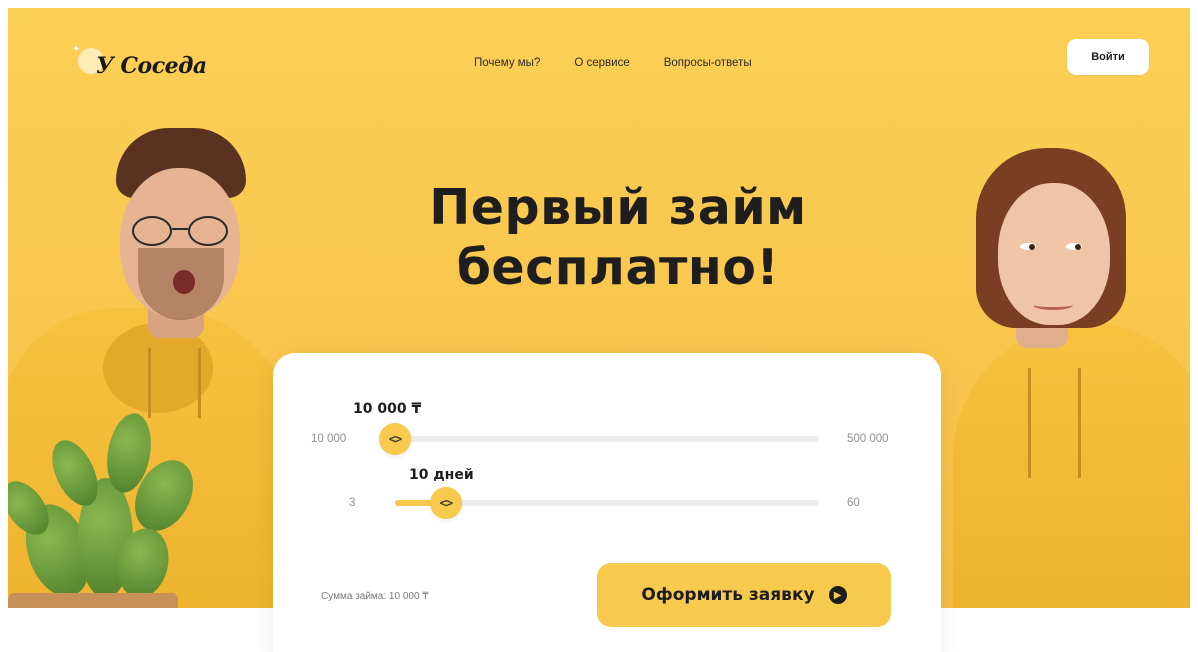 Image resolution: width=1198 pixels, height=652 pixels. I want to click on submit-application-button: Оформить заявку ▶, so click(744, 595).